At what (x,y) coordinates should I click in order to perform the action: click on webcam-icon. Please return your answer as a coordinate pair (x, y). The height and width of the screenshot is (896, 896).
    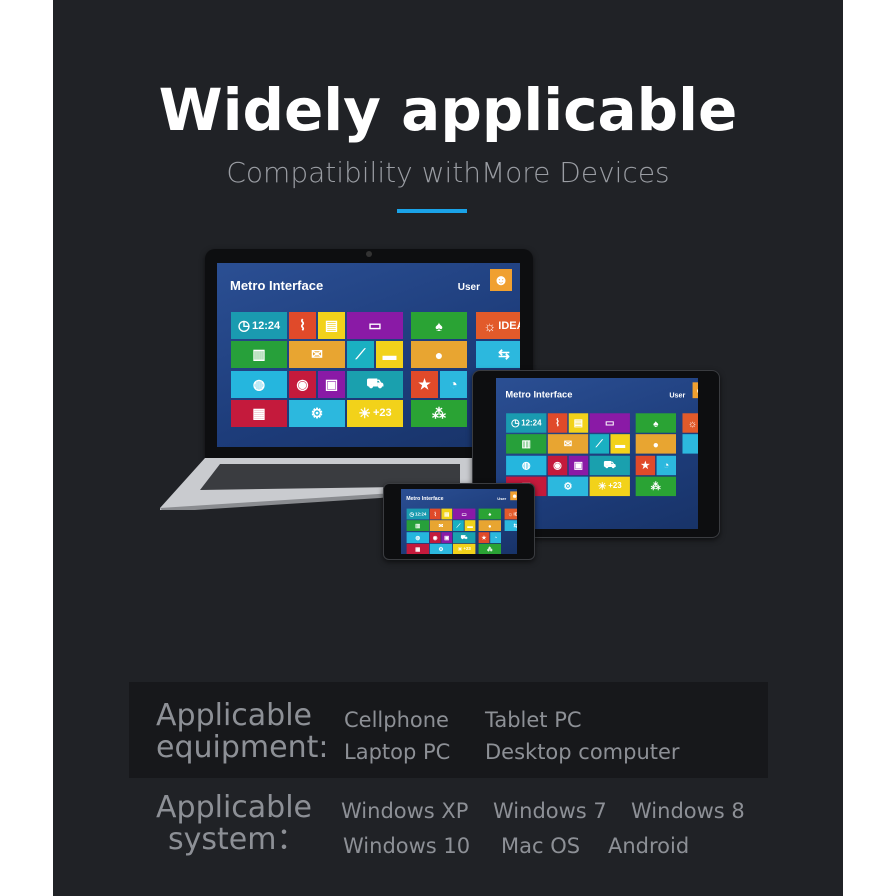
    Looking at the image, I should click on (369, 254).